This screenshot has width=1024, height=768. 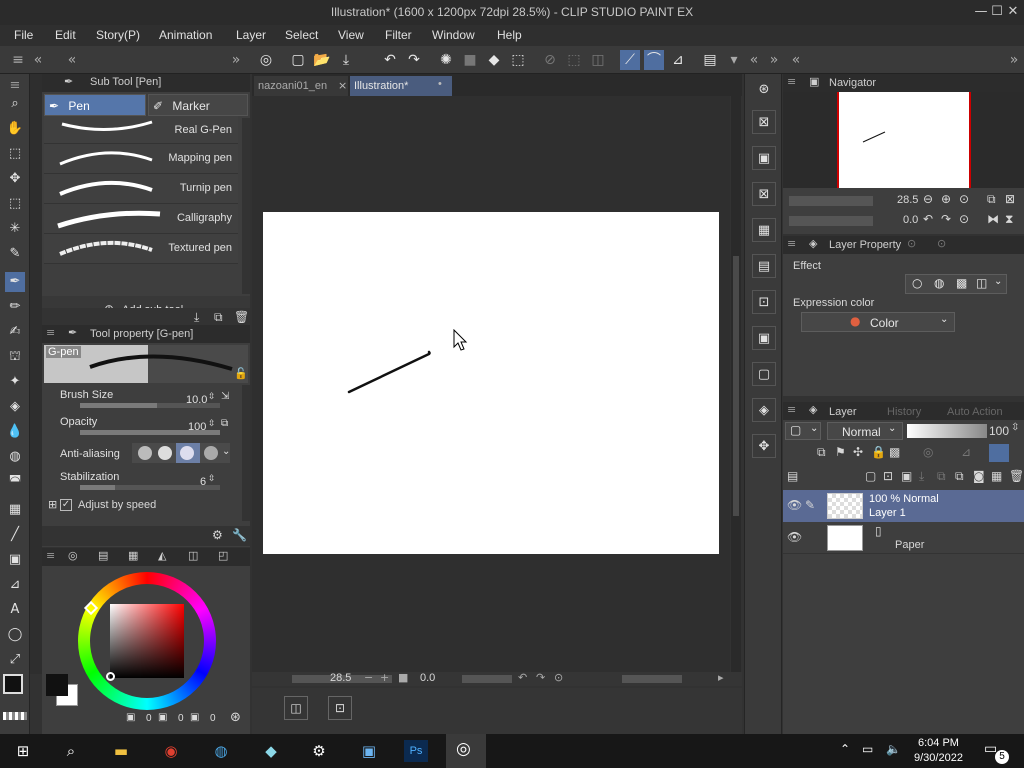 I want to click on layer-row-selected: 👁 ✎ 100 % Normal Layer 1, so click(x=903, y=506).